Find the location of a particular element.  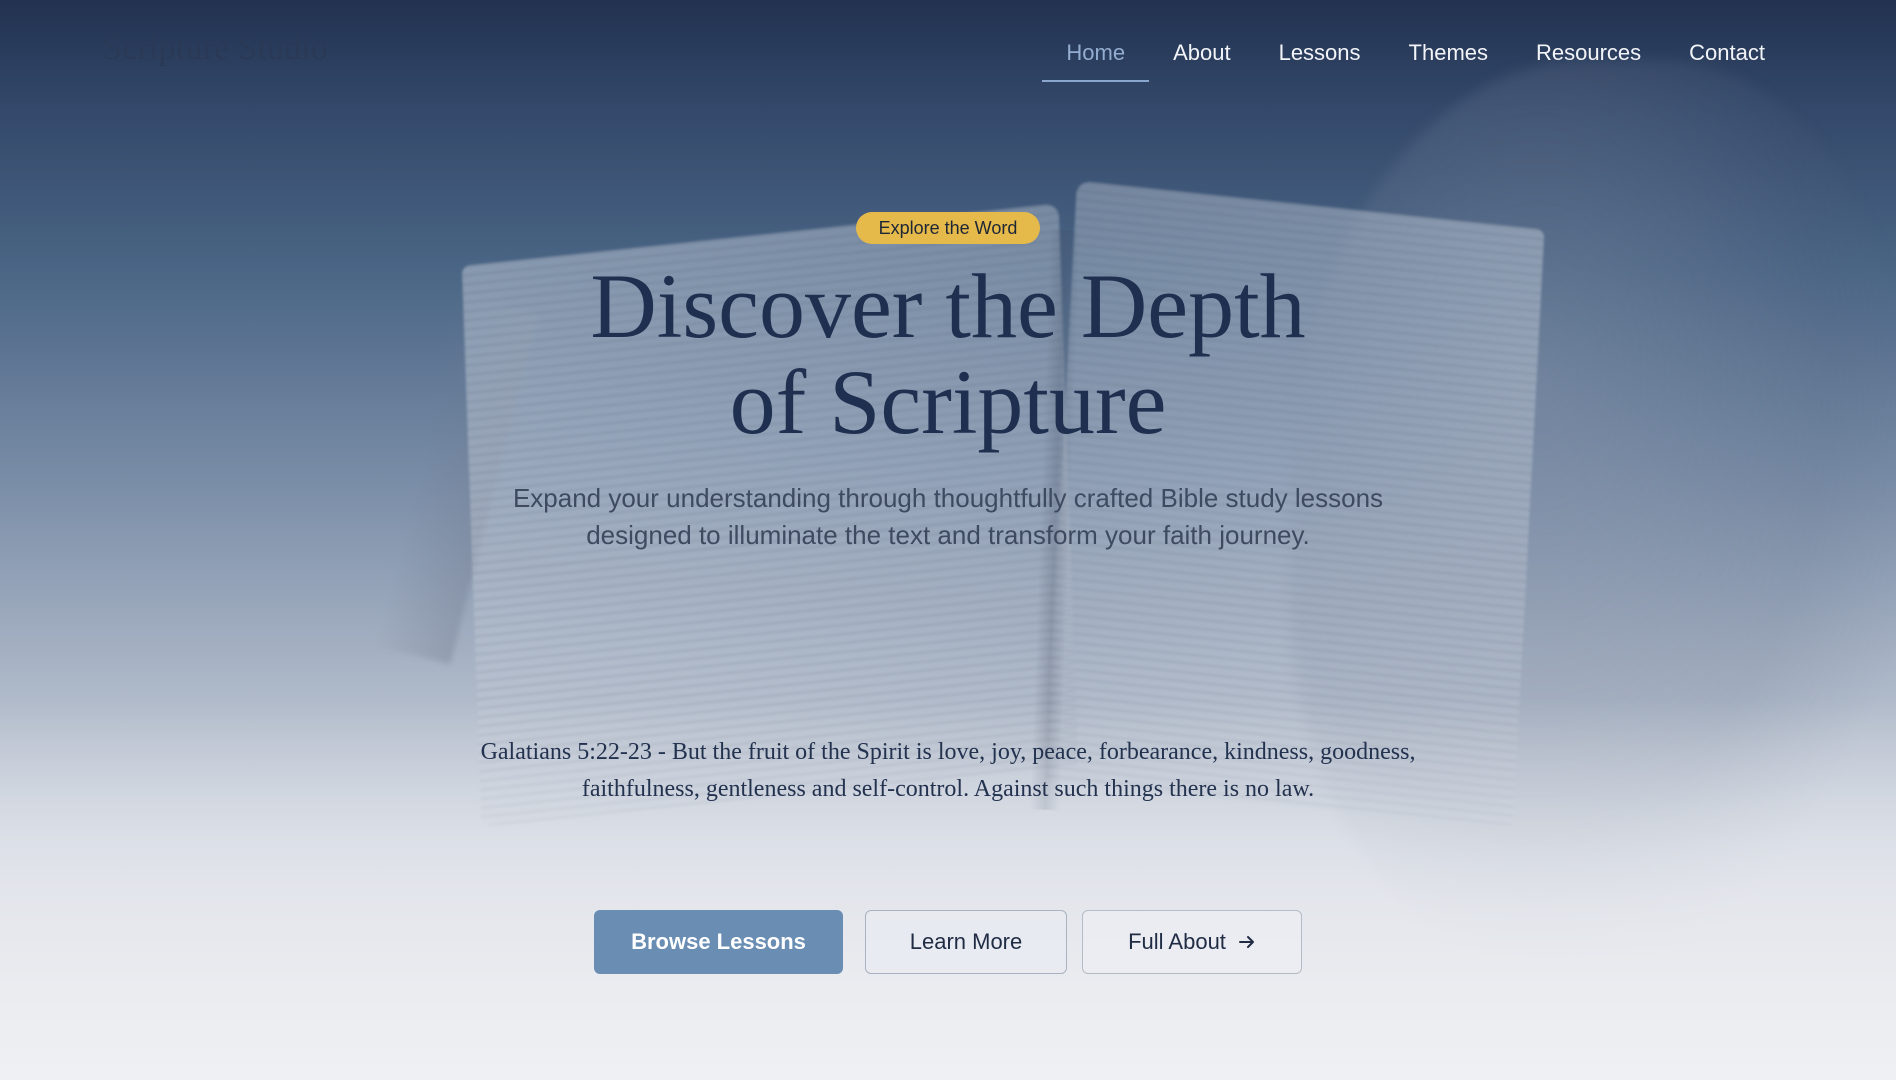

arrow-right-icon is located at coordinates (1247, 942).